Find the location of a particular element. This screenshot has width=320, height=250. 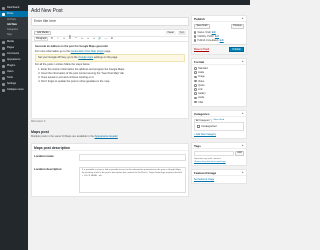

tag-input is located at coordinates (214, 154).